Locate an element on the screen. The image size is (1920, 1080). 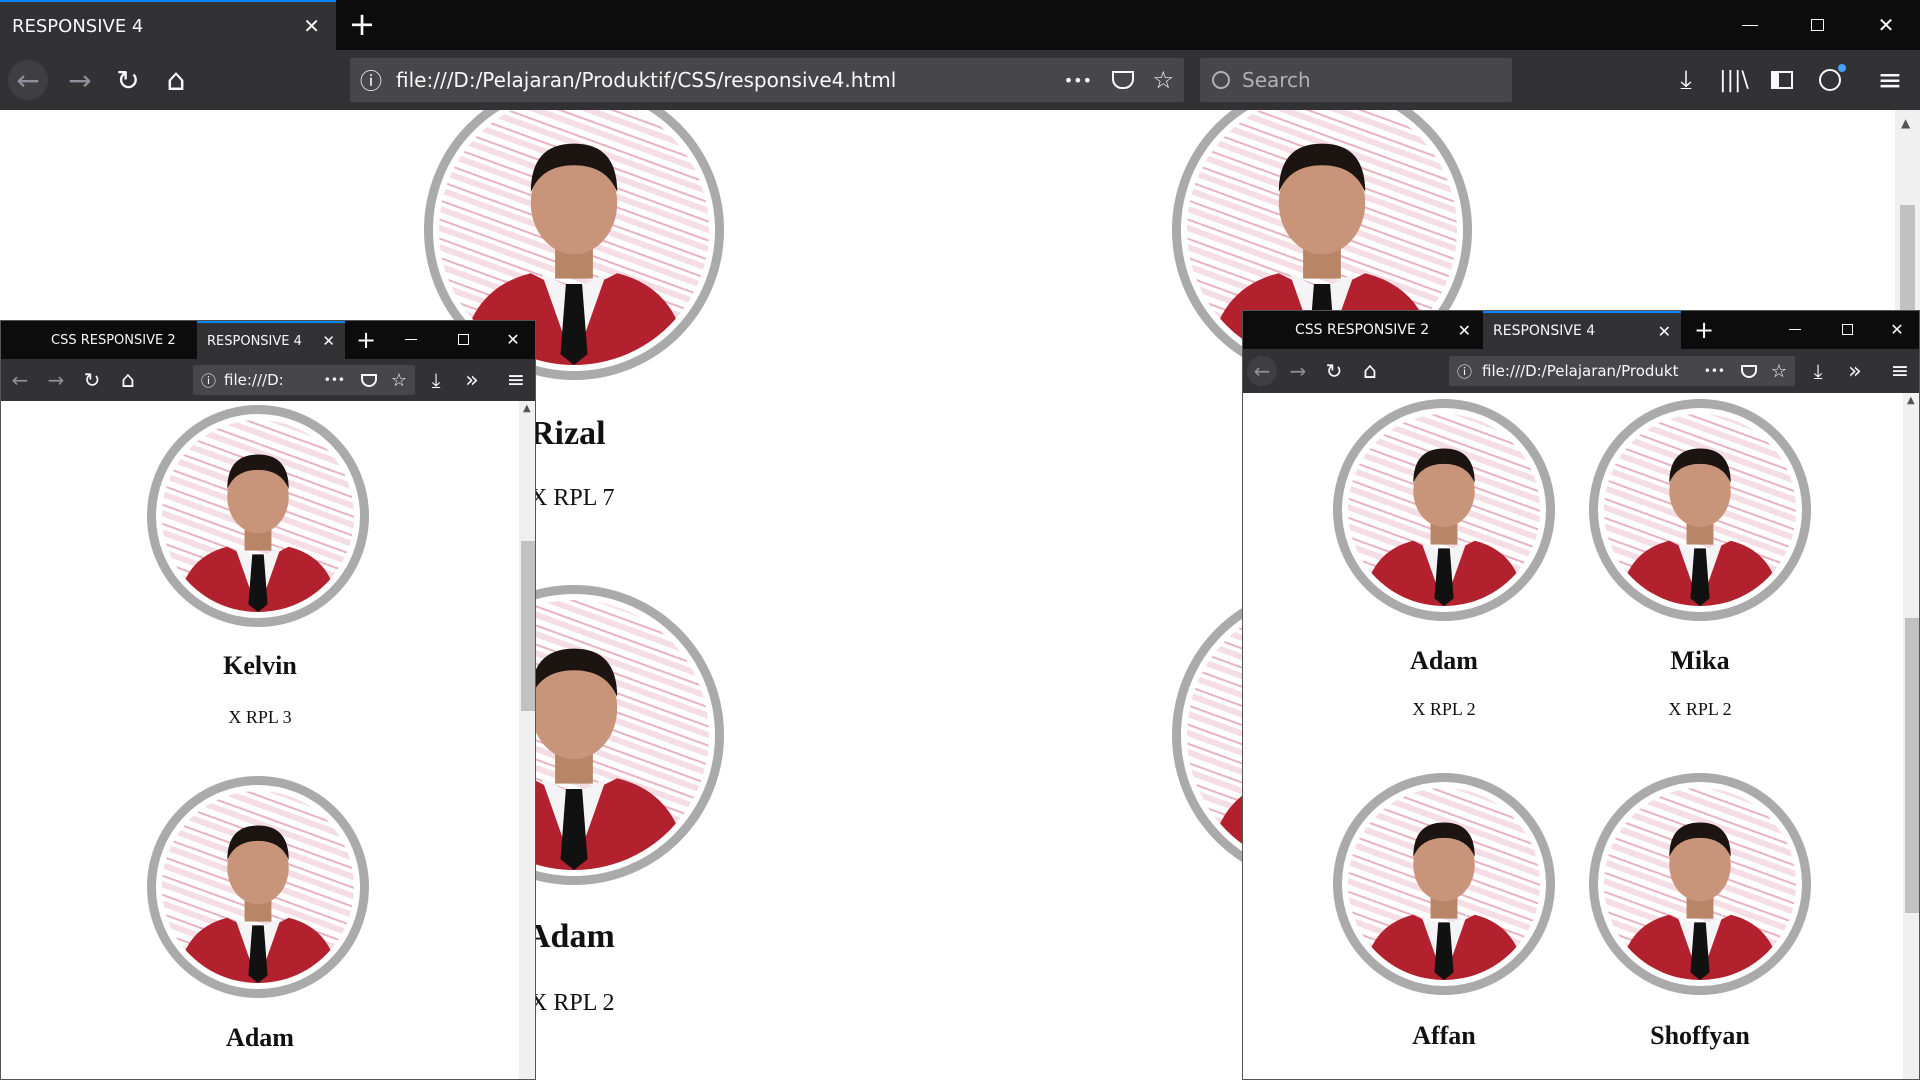
tab-css-responsive-2: CSS RESPONSIVE 2 is located at coordinates (118, 340).